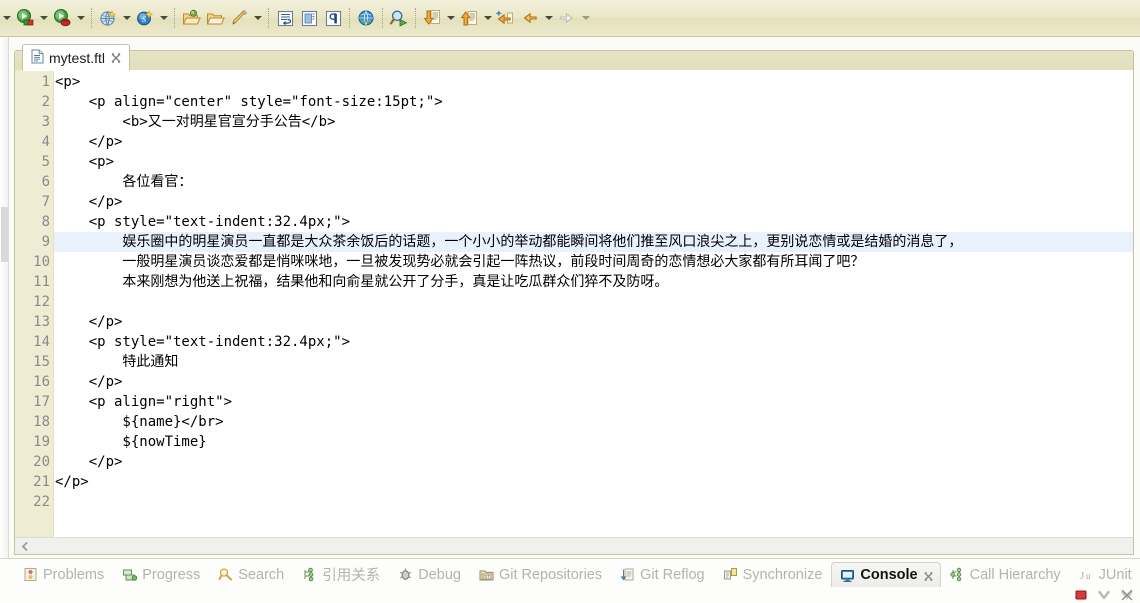 This screenshot has height=603, width=1140. What do you see at coordinates (593, 402) in the screenshot?
I see `code-line: <p align="right">` at bounding box center [593, 402].